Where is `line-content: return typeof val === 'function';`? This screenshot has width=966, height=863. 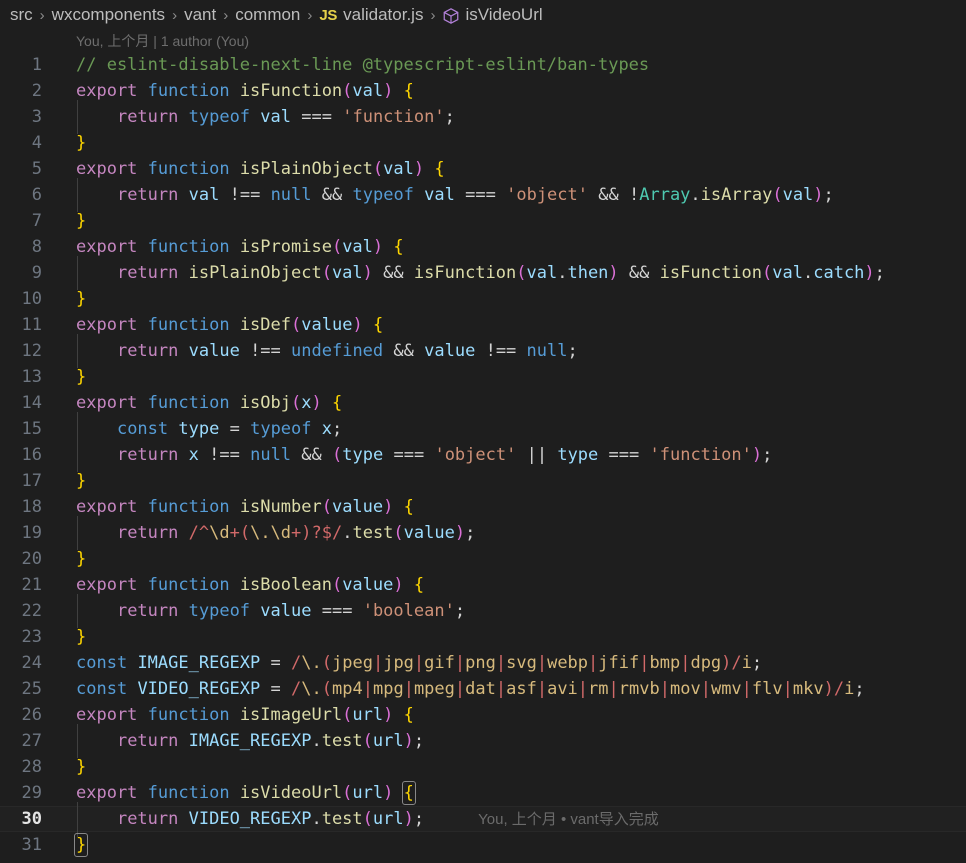
line-content: return typeof val === 'function'; is located at coordinates (265, 117).